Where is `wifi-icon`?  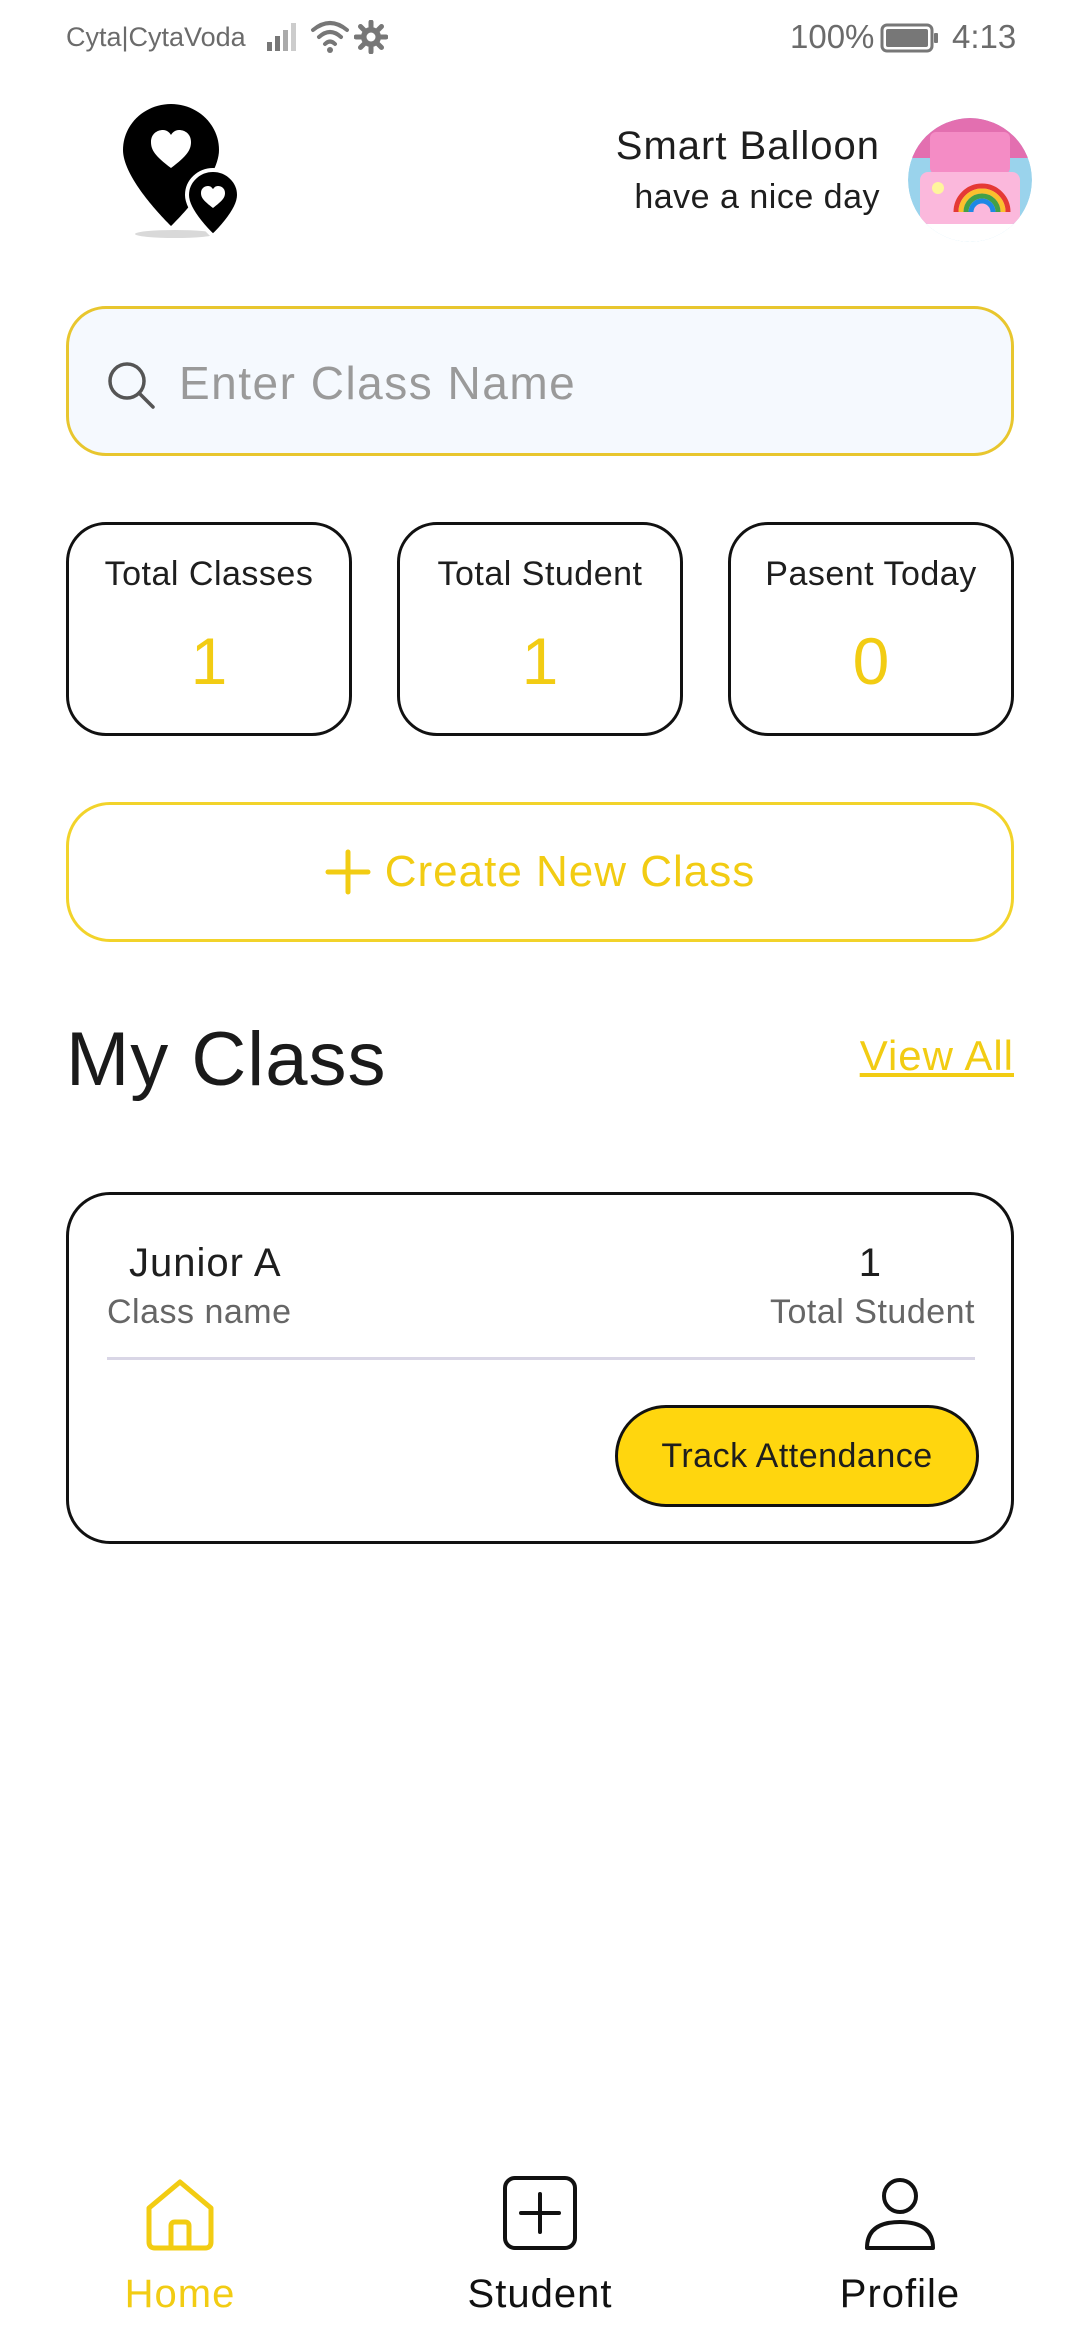 wifi-icon is located at coordinates (330, 37).